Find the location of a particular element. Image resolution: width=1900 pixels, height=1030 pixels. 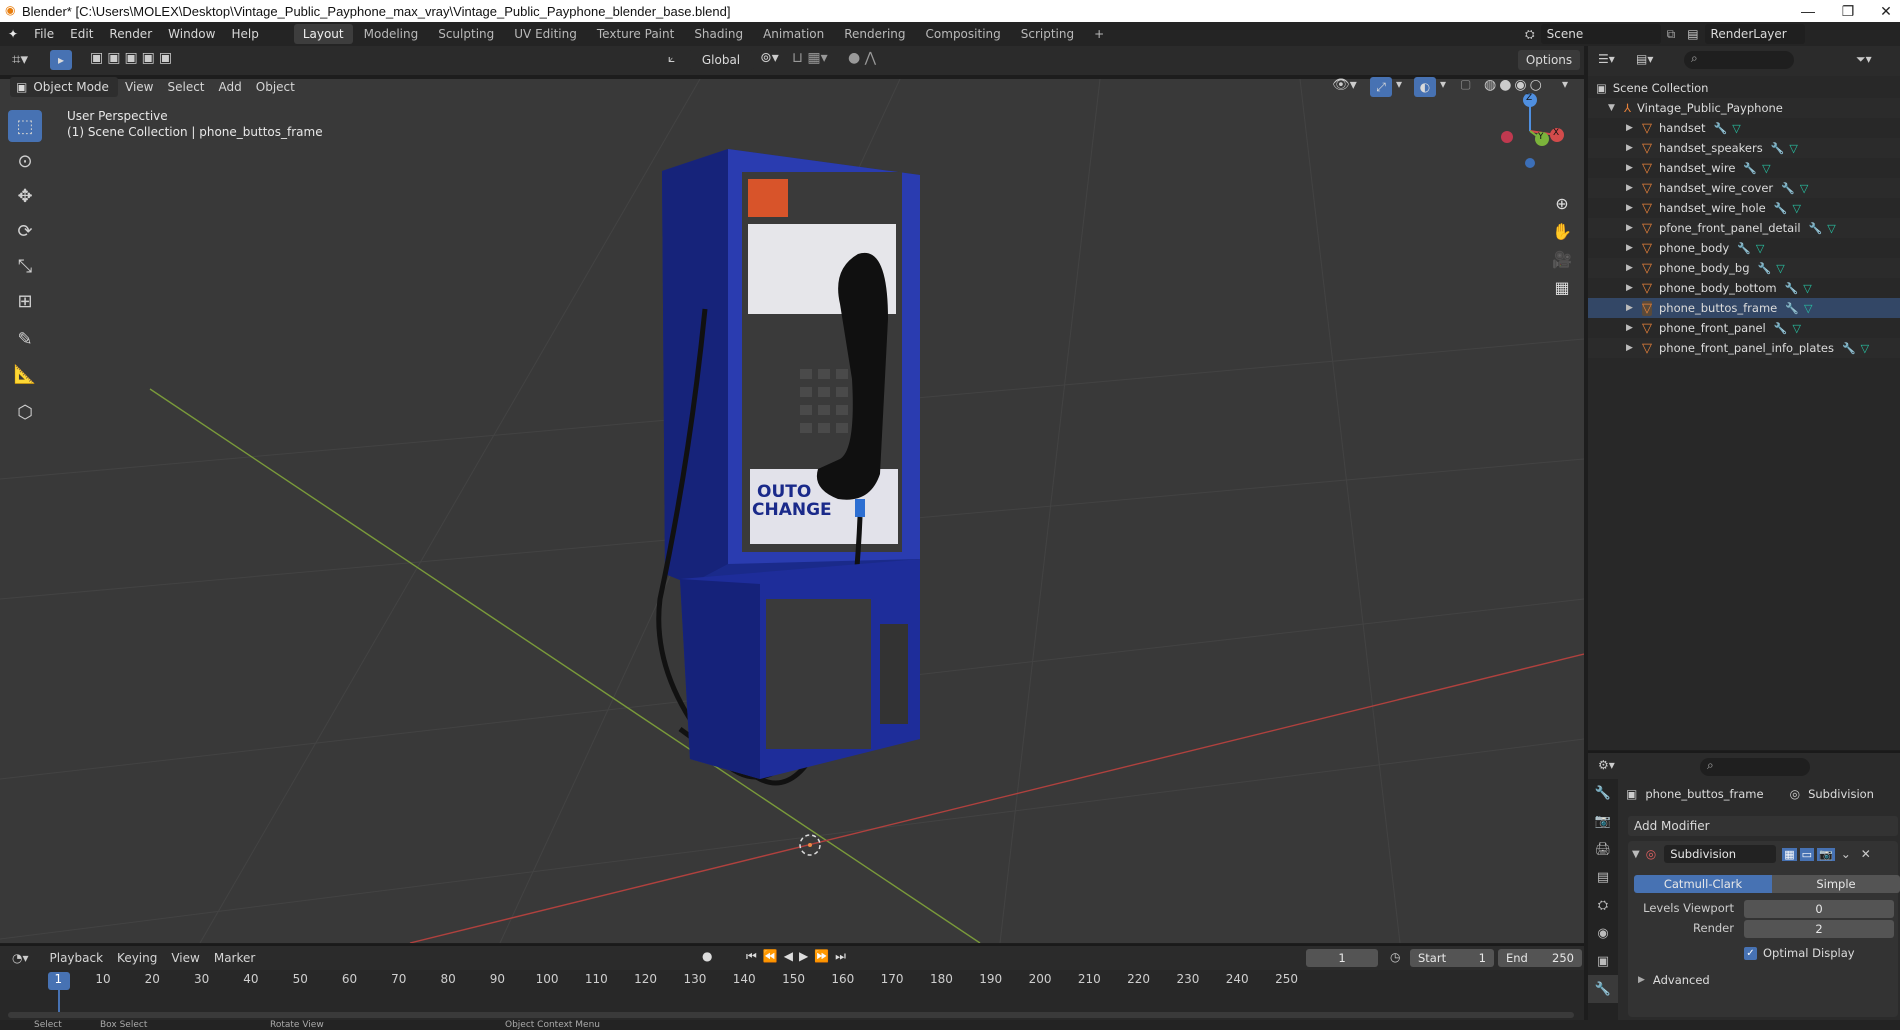

tab-shading: Shading is located at coordinates (718, 34).